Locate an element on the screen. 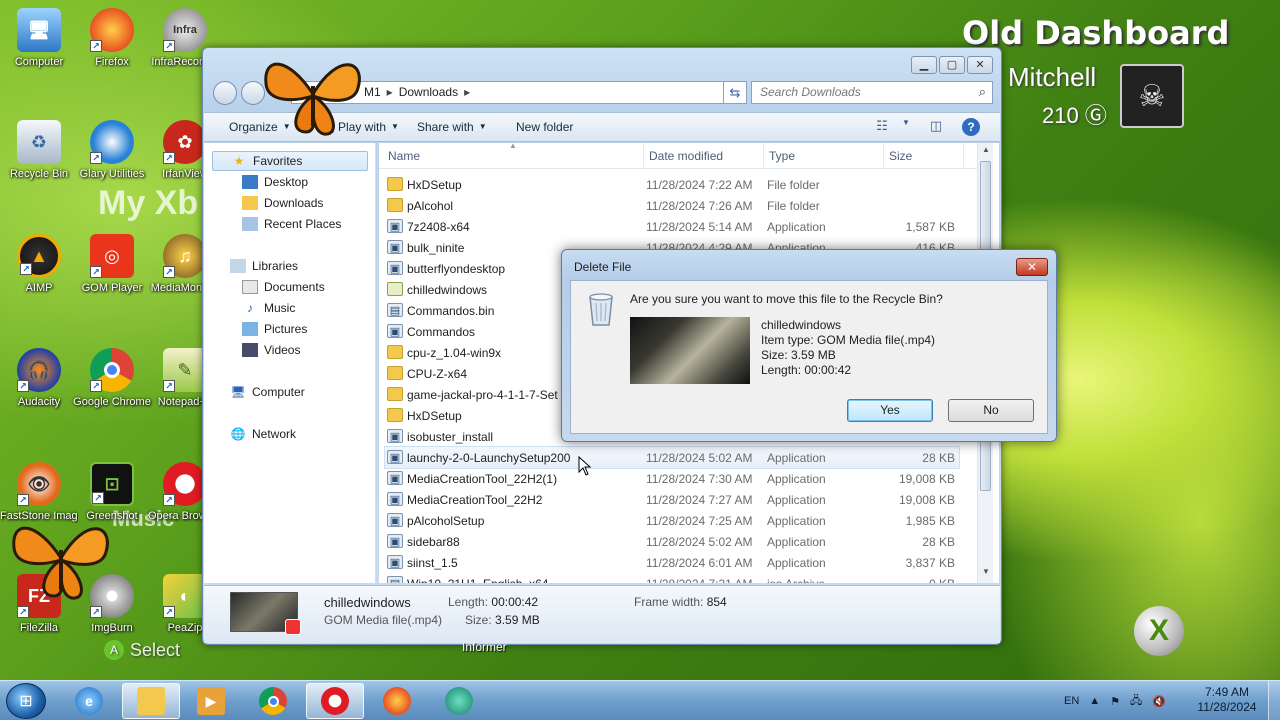 The image size is (1280, 720). cell-name: Commandos.bin is located at coordinates (451, 311).